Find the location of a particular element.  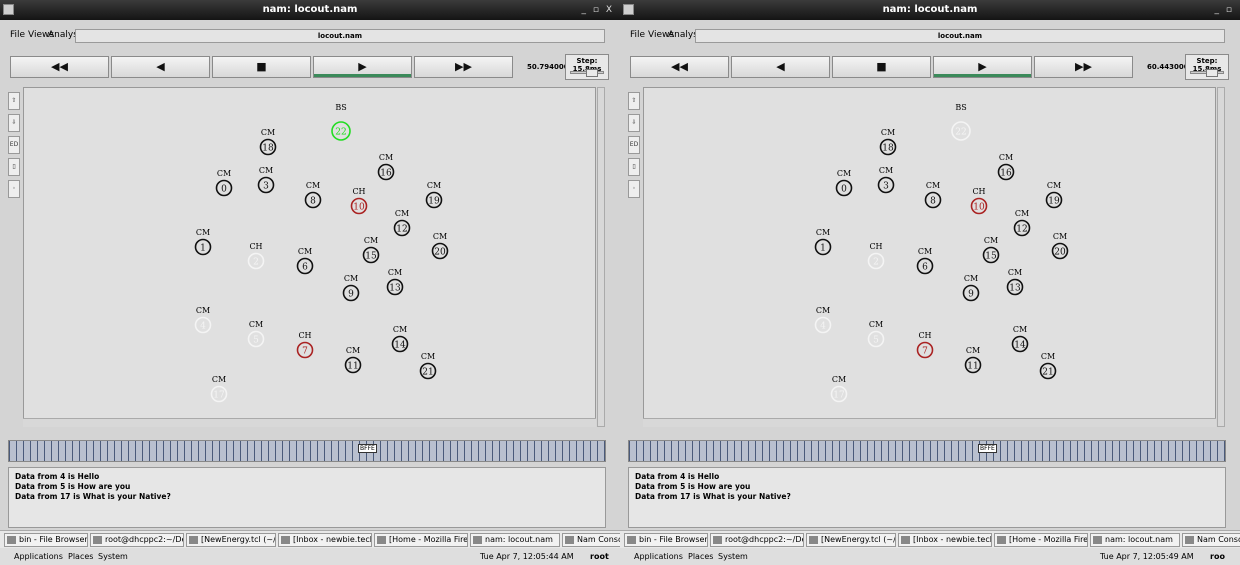

clock: Tue Apr 7, 12:05:44 AM is located at coordinates (527, 556).